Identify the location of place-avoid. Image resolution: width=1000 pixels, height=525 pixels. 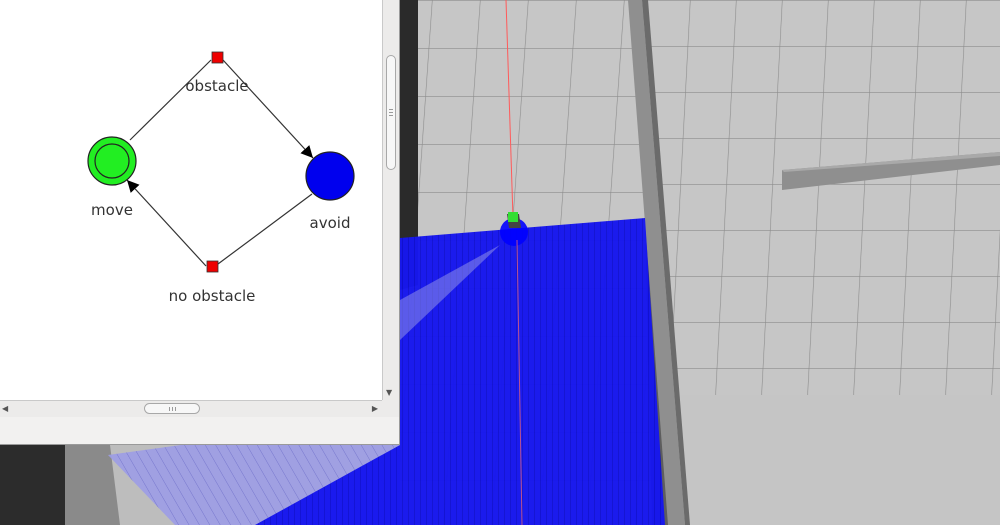
(330, 176).